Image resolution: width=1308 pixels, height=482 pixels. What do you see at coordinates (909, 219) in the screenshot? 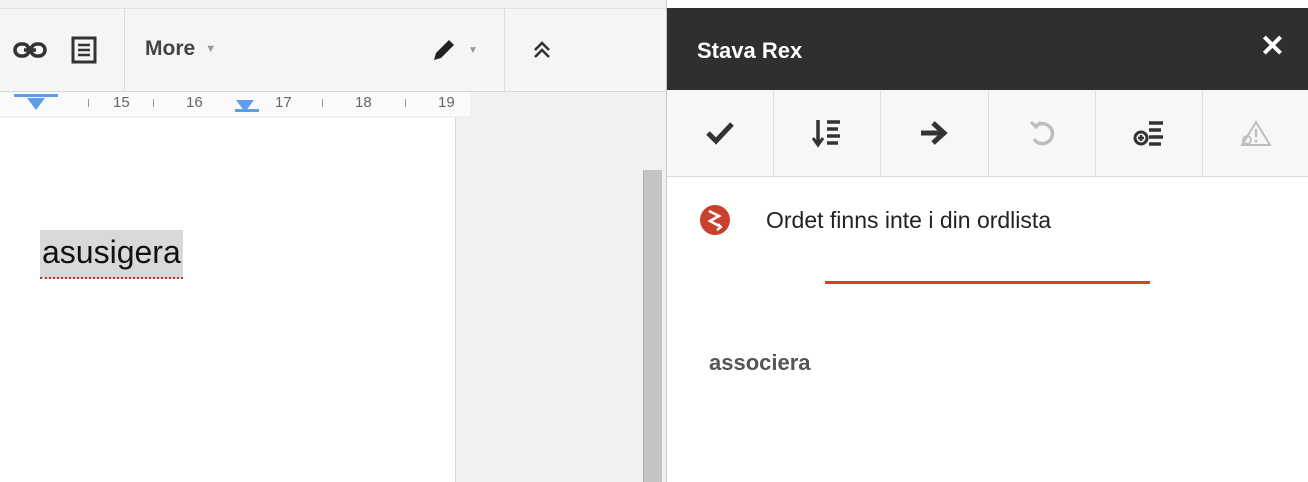
I see `issue-message: Ordet finns inte i din ordlista` at bounding box center [909, 219].